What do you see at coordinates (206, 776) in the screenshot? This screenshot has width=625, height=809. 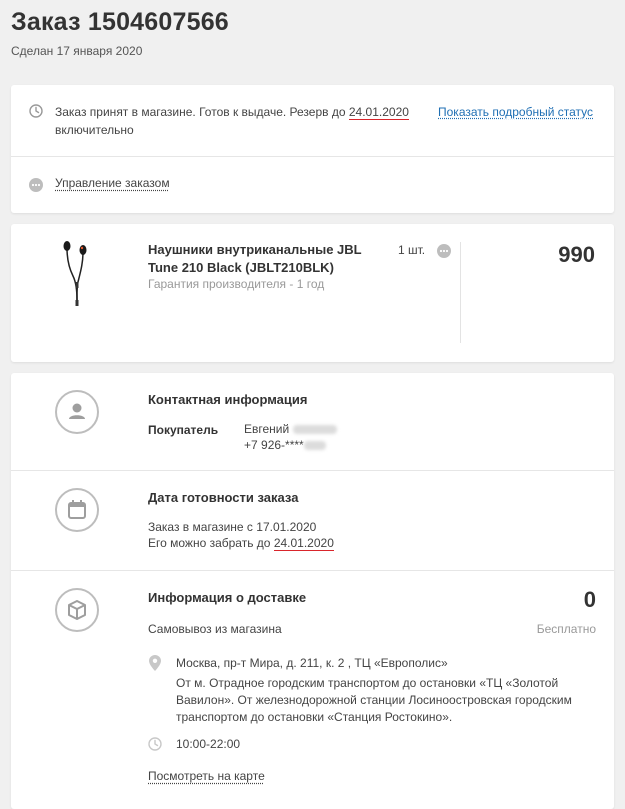 I see `view-on-map-link: Посмотреть на карте` at bounding box center [206, 776].